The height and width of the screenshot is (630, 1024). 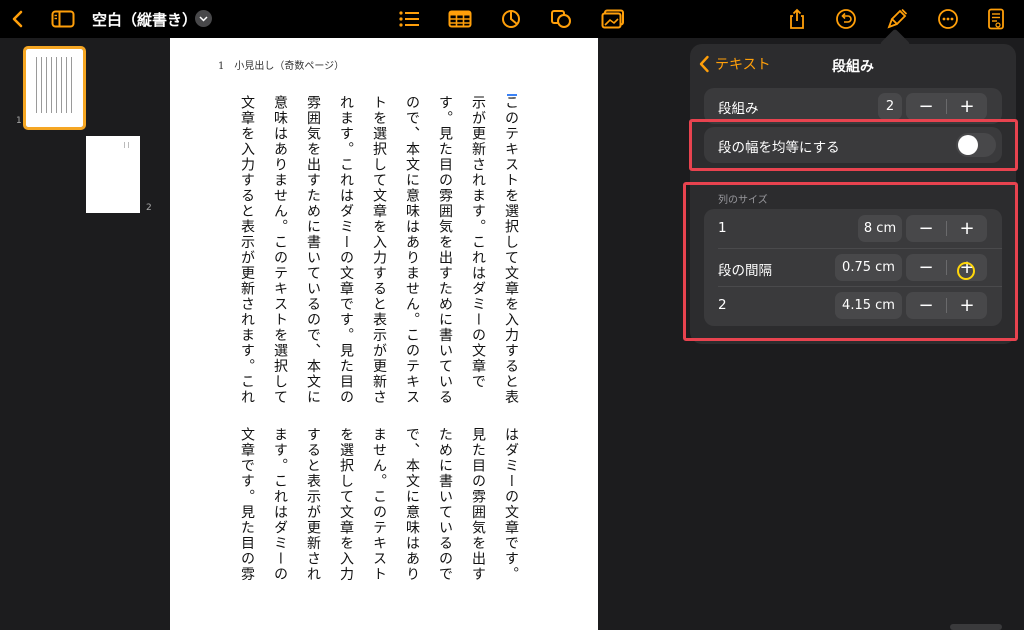 I want to click on chevron-left-icon, so click(x=704, y=64).